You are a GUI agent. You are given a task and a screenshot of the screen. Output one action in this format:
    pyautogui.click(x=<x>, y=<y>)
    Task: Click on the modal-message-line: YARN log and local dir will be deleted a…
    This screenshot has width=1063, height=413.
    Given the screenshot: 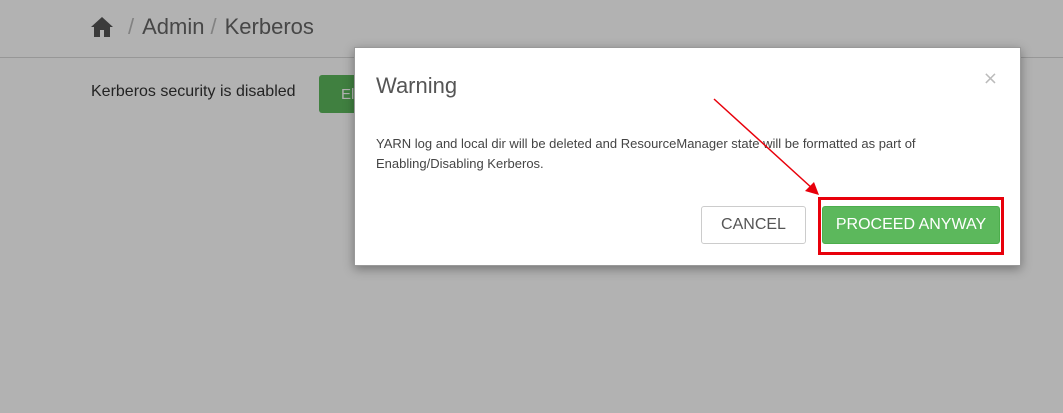 What is the action you would take?
    pyautogui.click(x=646, y=143)
    